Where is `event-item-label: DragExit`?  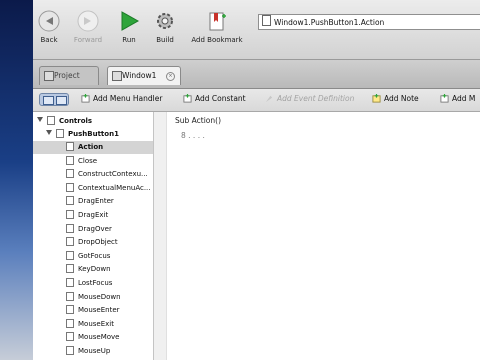
event-item-label: DragExit is located at coordinates (93, 215).